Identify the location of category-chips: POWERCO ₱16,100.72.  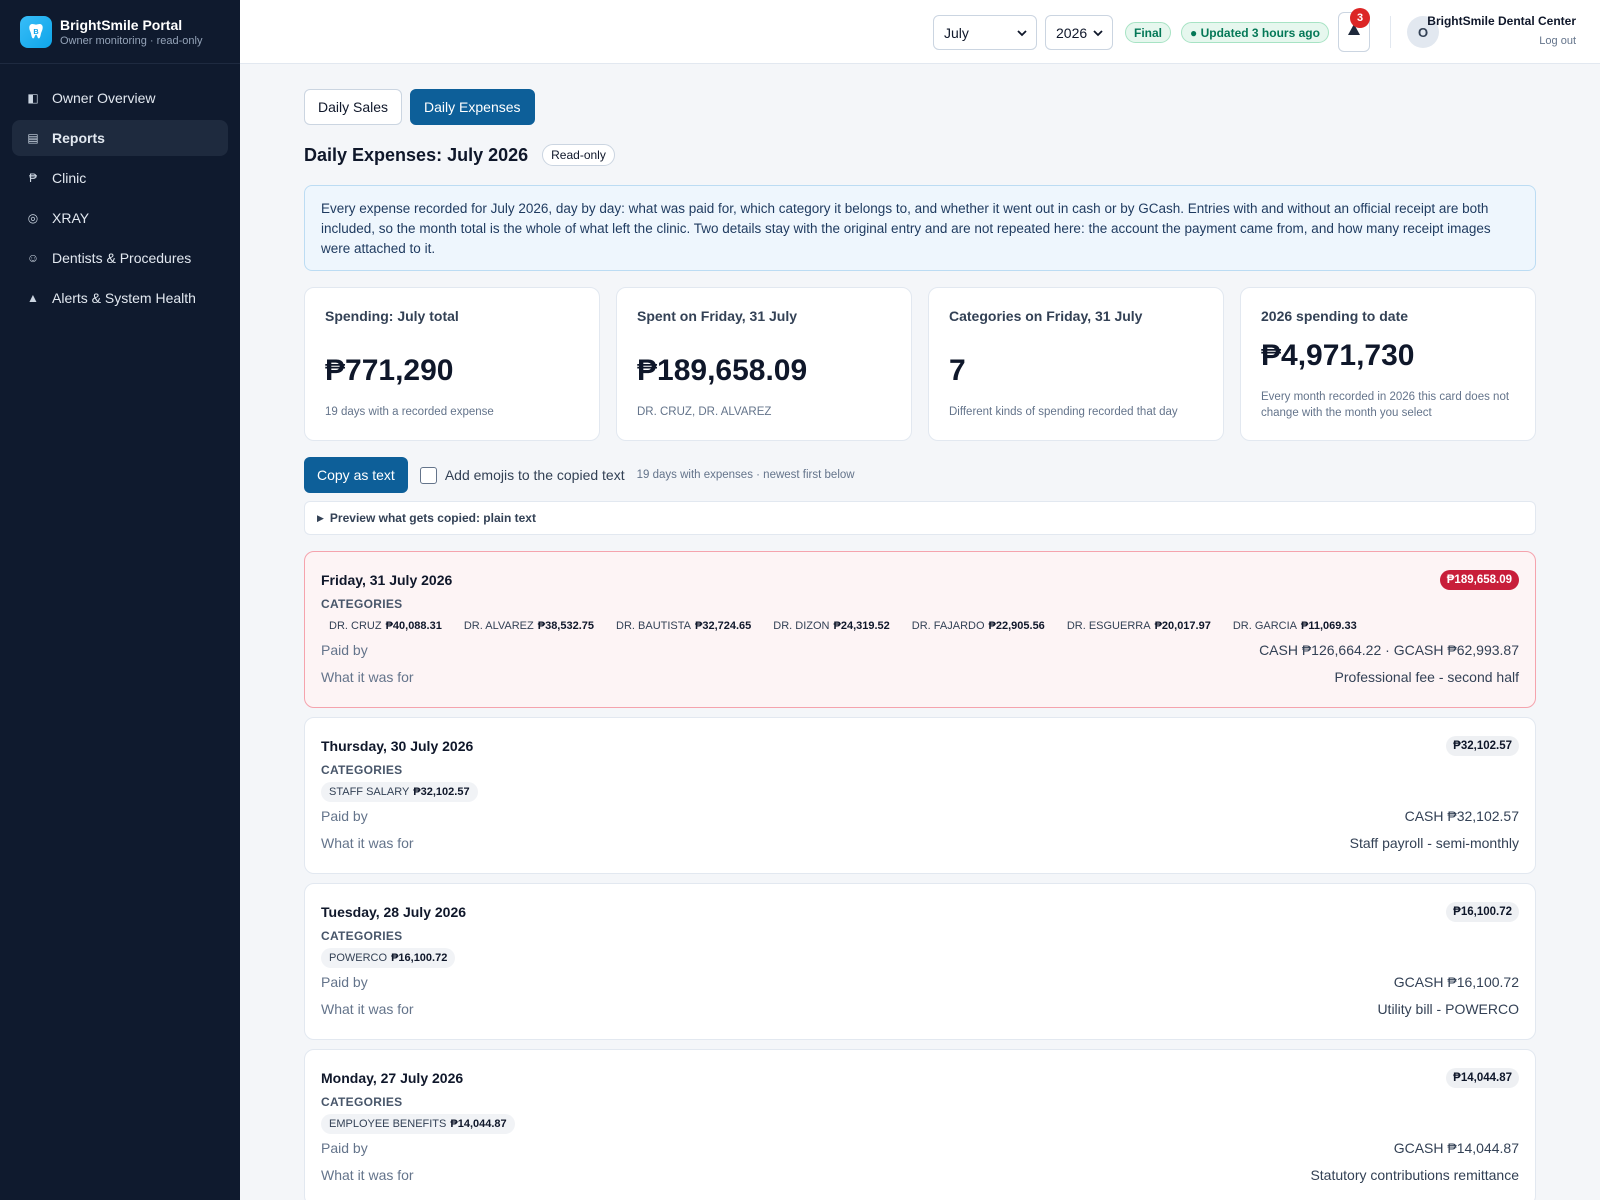
(920, 958).